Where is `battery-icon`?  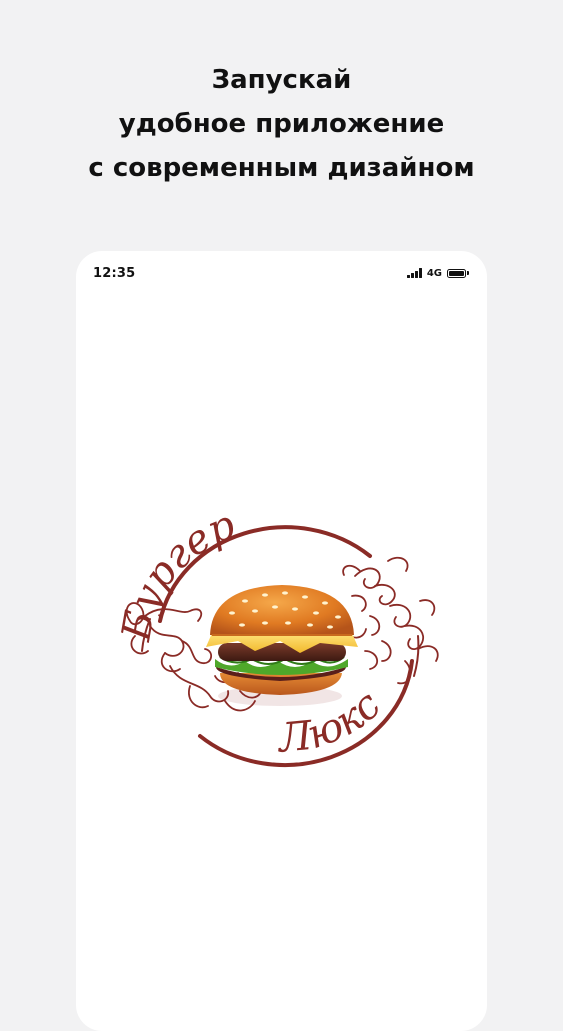 battery-icon is located at coordinates (458, 273).